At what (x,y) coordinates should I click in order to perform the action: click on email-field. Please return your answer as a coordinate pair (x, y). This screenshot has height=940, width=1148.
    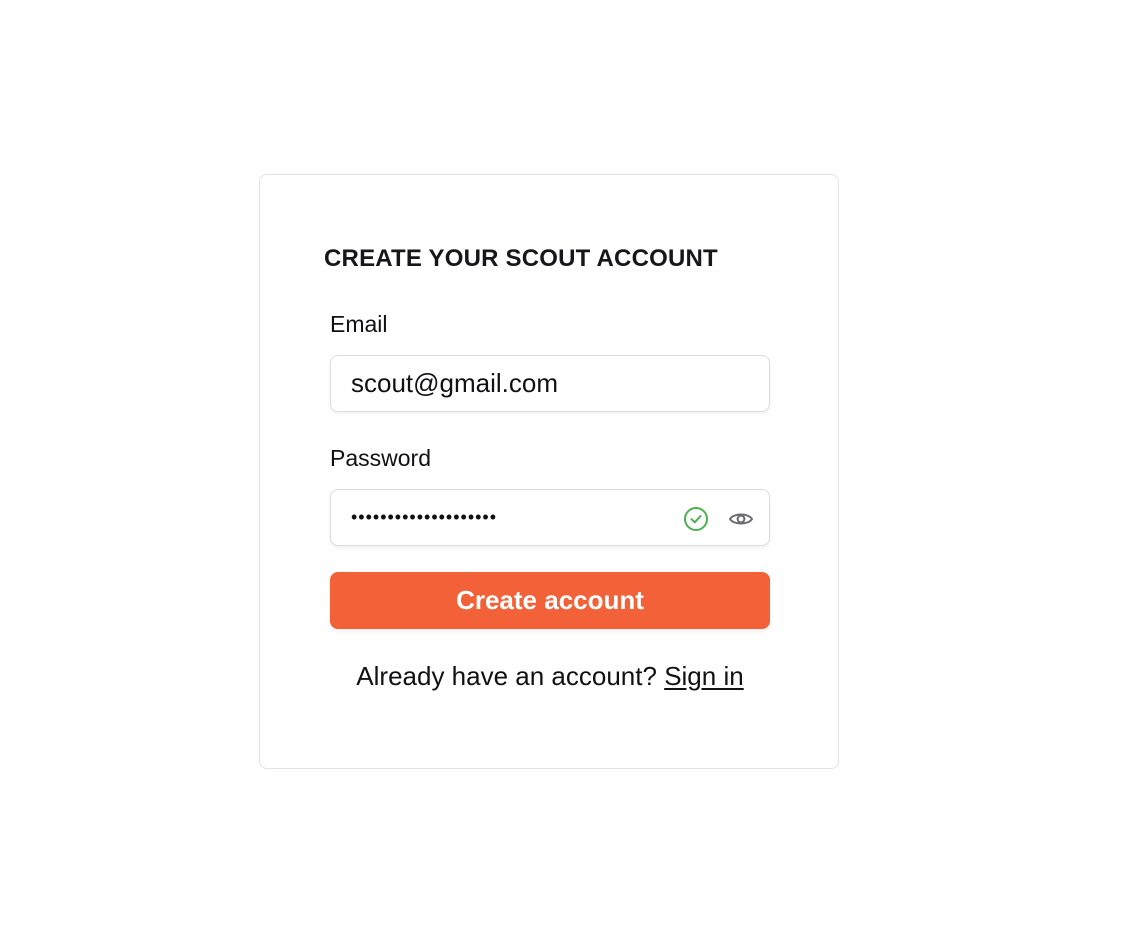
    Looking at the image, I should click on (550, 383).